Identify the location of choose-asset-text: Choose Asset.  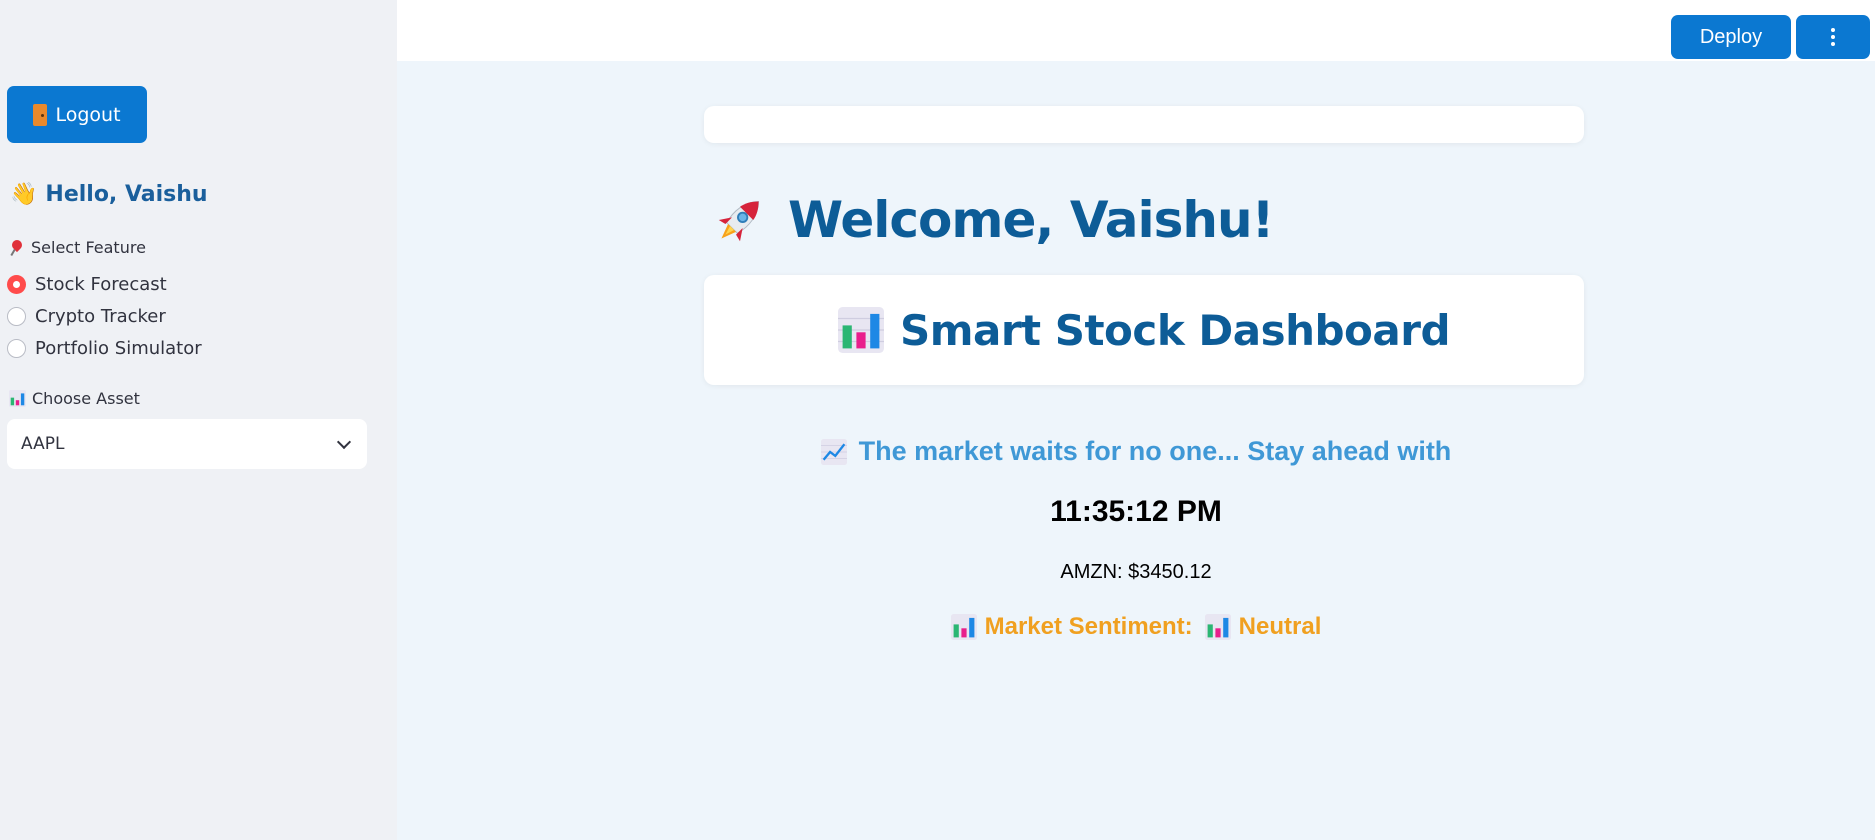
(86, 398).